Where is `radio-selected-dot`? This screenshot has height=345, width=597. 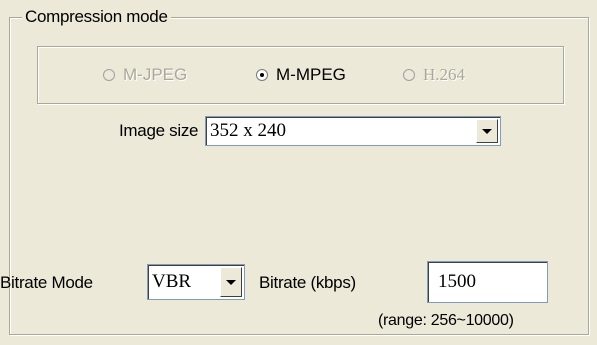
radio-selected-dot is located at coordinates (262, 75).